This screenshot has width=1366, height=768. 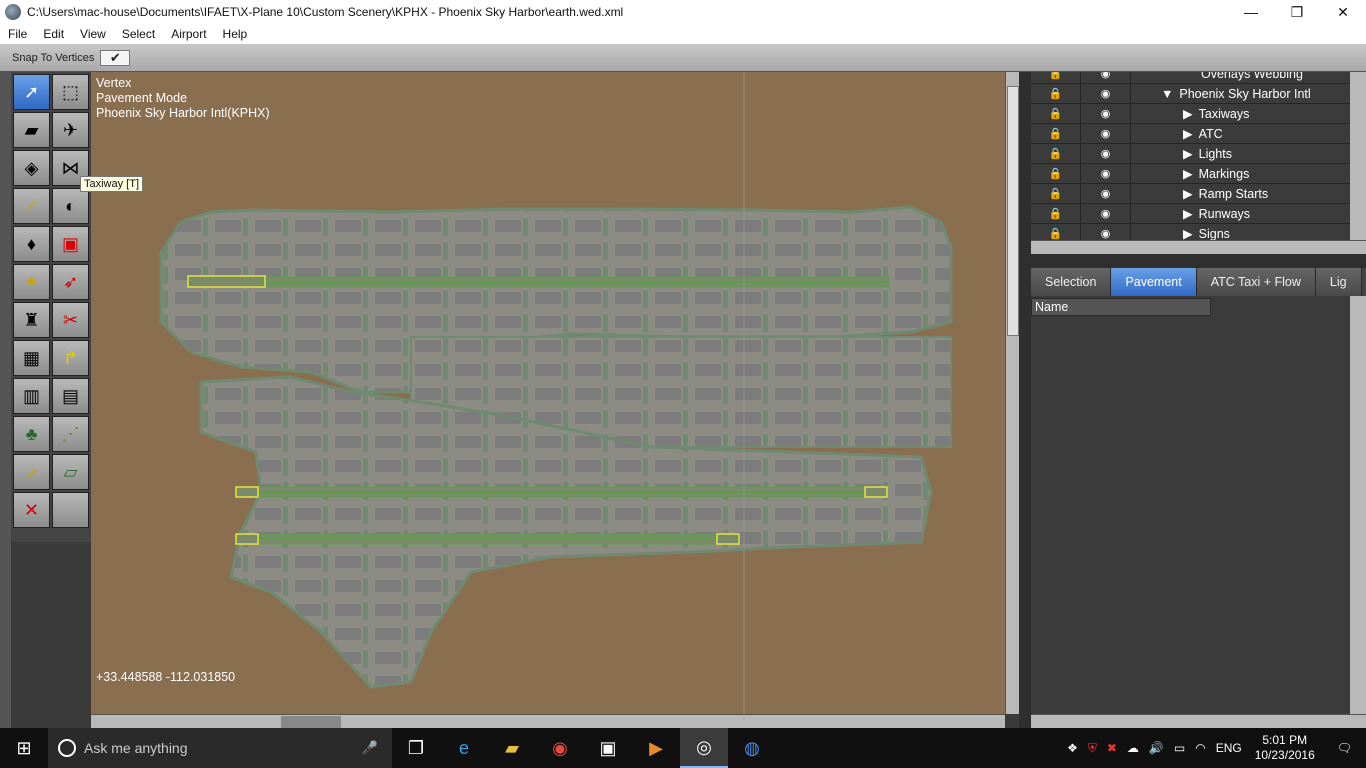 What do you see at coordinates (17, 34) in the screenshot?
I see `menu-file: File` at bounding box center [17, 34].